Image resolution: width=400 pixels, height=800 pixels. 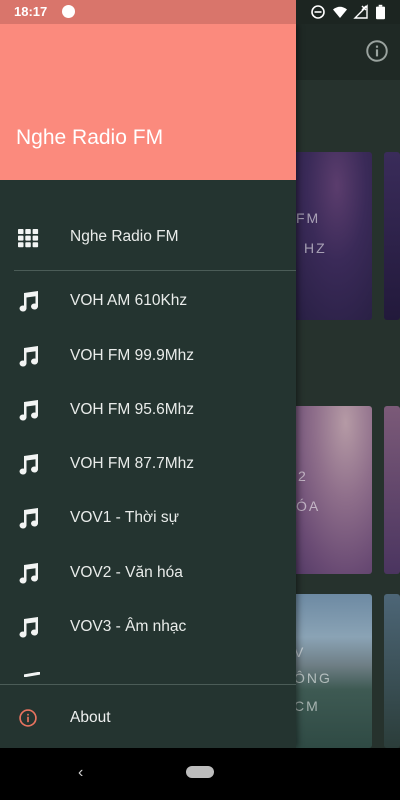 I want to click on drawer-item-station: VOH FM 87.7Mhz, so click(x=148, y=465).